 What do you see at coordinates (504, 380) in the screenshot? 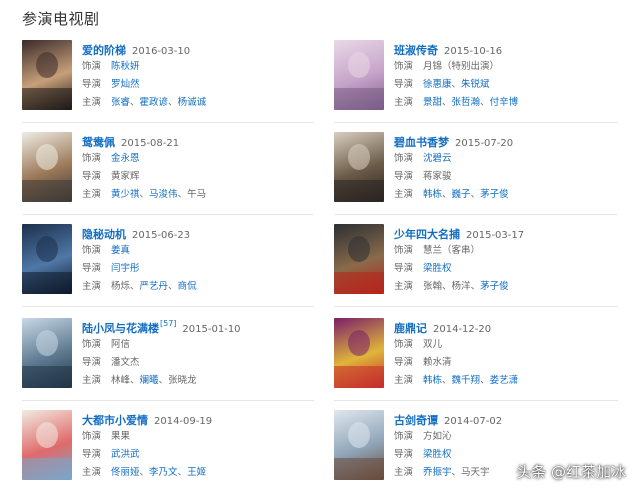
I see `person-link: 娄艺潇` at bounding box center [504, 380].